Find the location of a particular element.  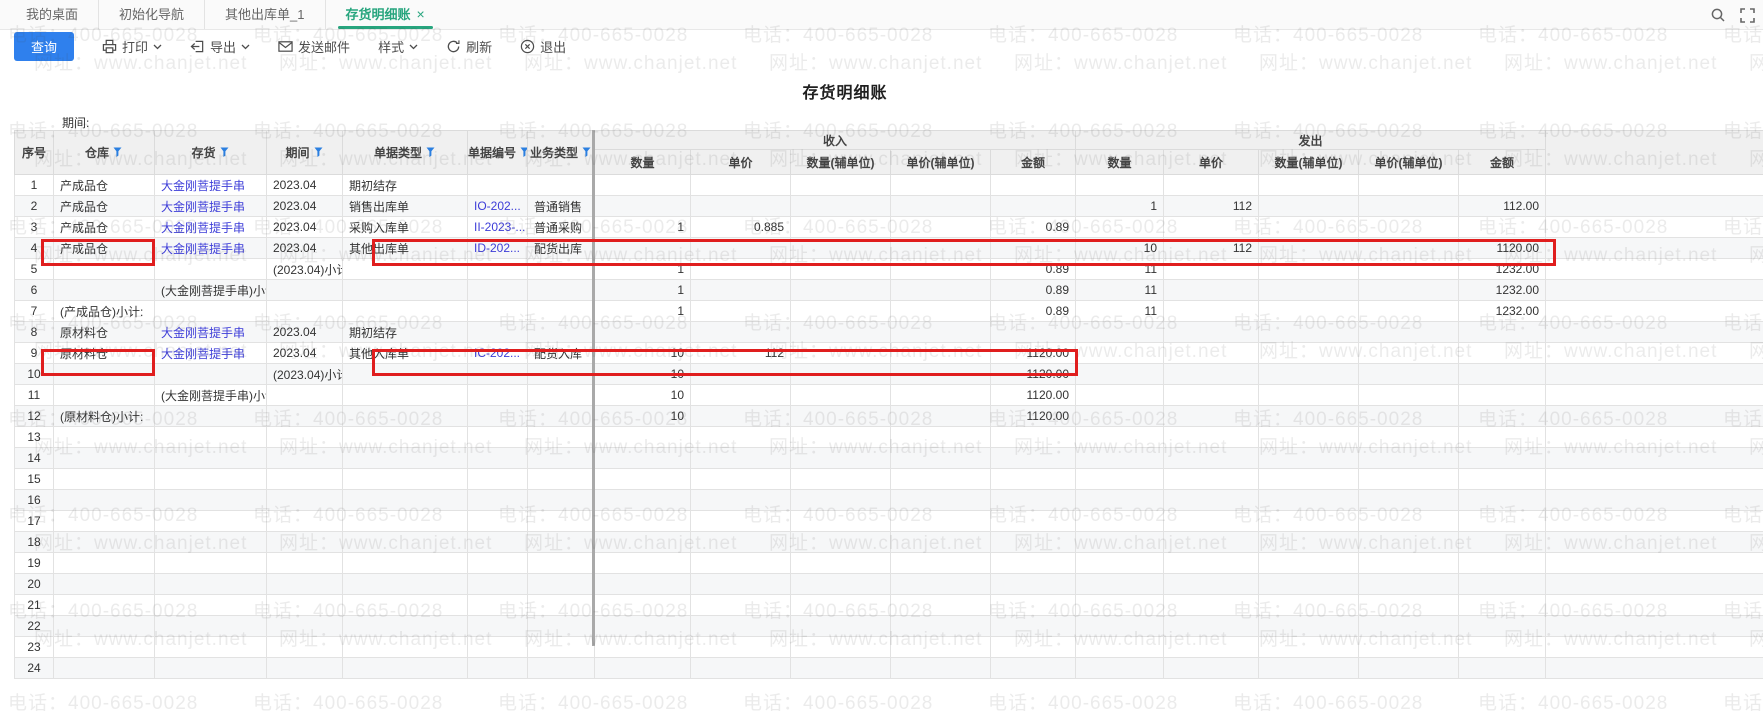

tab-inventory-ledger: 存货明细账 × is located at coordinates (384, 14).